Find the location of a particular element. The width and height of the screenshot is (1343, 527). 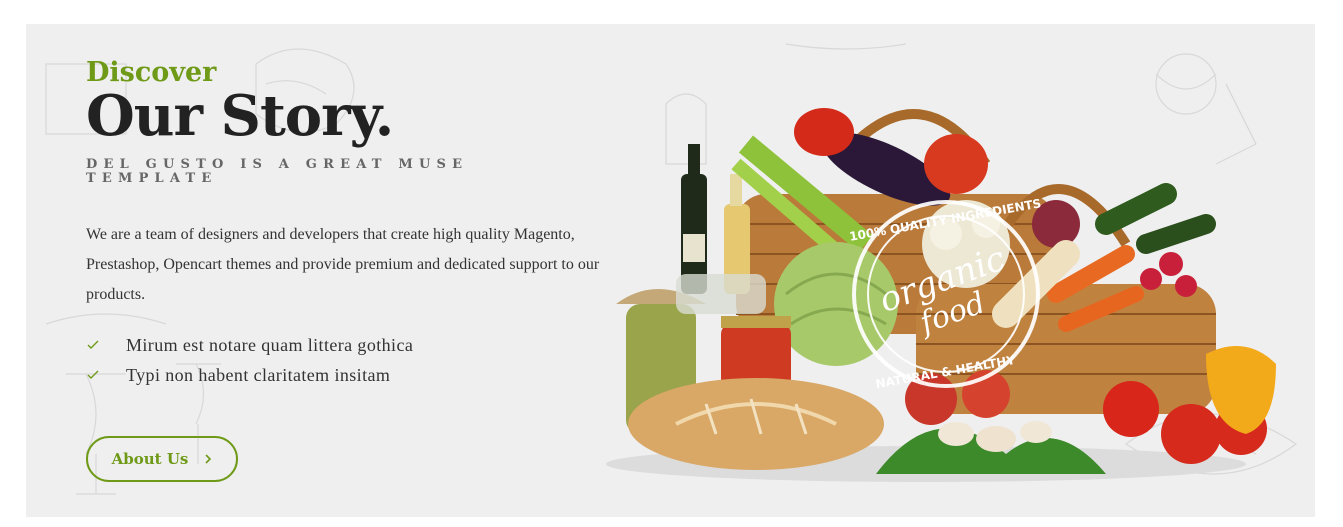

about-us-button: About Us is located at coordinates (162, 459).